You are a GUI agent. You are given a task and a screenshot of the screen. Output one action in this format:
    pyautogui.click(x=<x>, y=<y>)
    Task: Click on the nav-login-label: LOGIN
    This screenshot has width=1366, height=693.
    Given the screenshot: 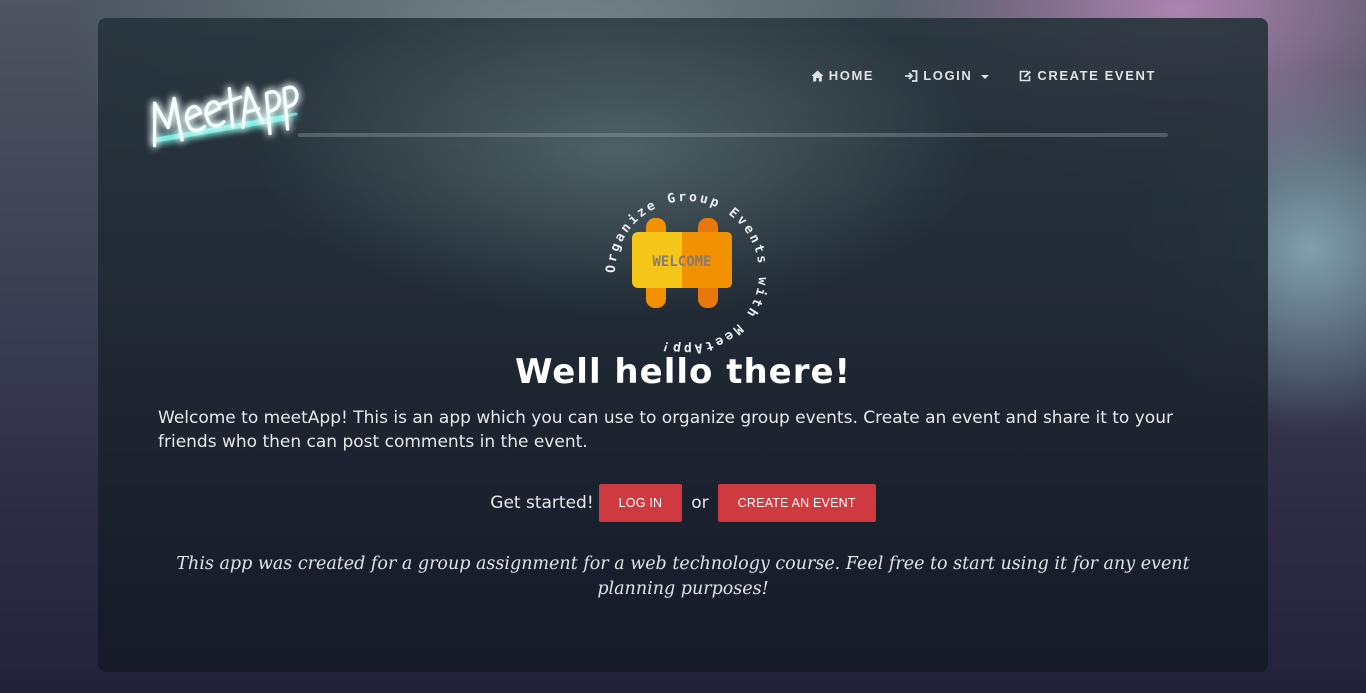 What is the action you would take?
    pyautogui.click(x=948, y=75)
    